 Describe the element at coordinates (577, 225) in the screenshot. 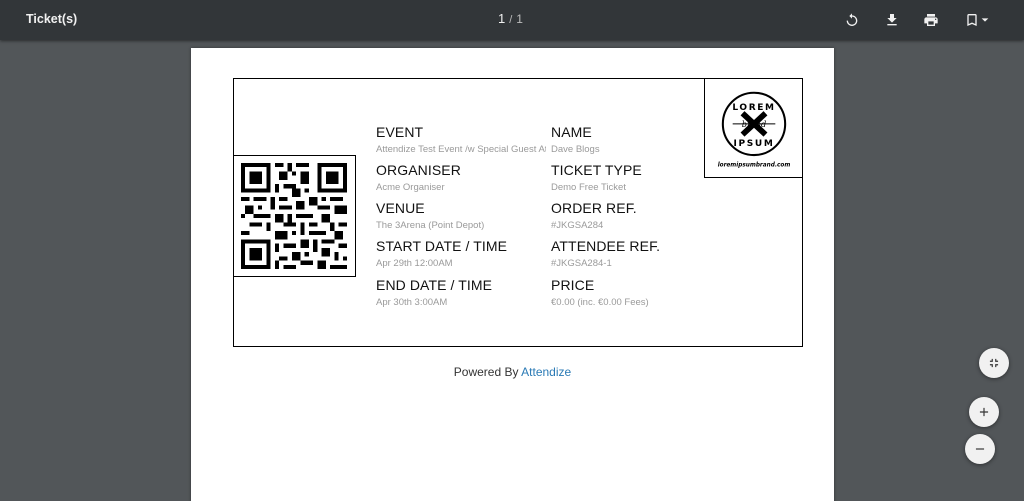

I see `order-ref-value: #JKGSA284` at that location.